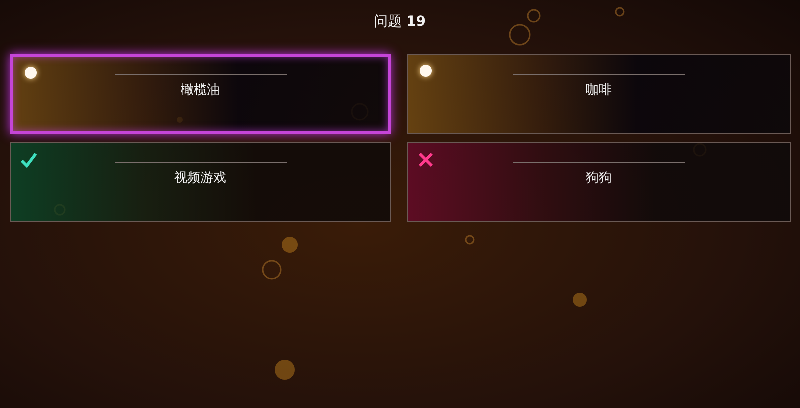 The height and width of the screenshot is (408, 800). I want to click on answer-card: 视频游戏, so click(200, 182).